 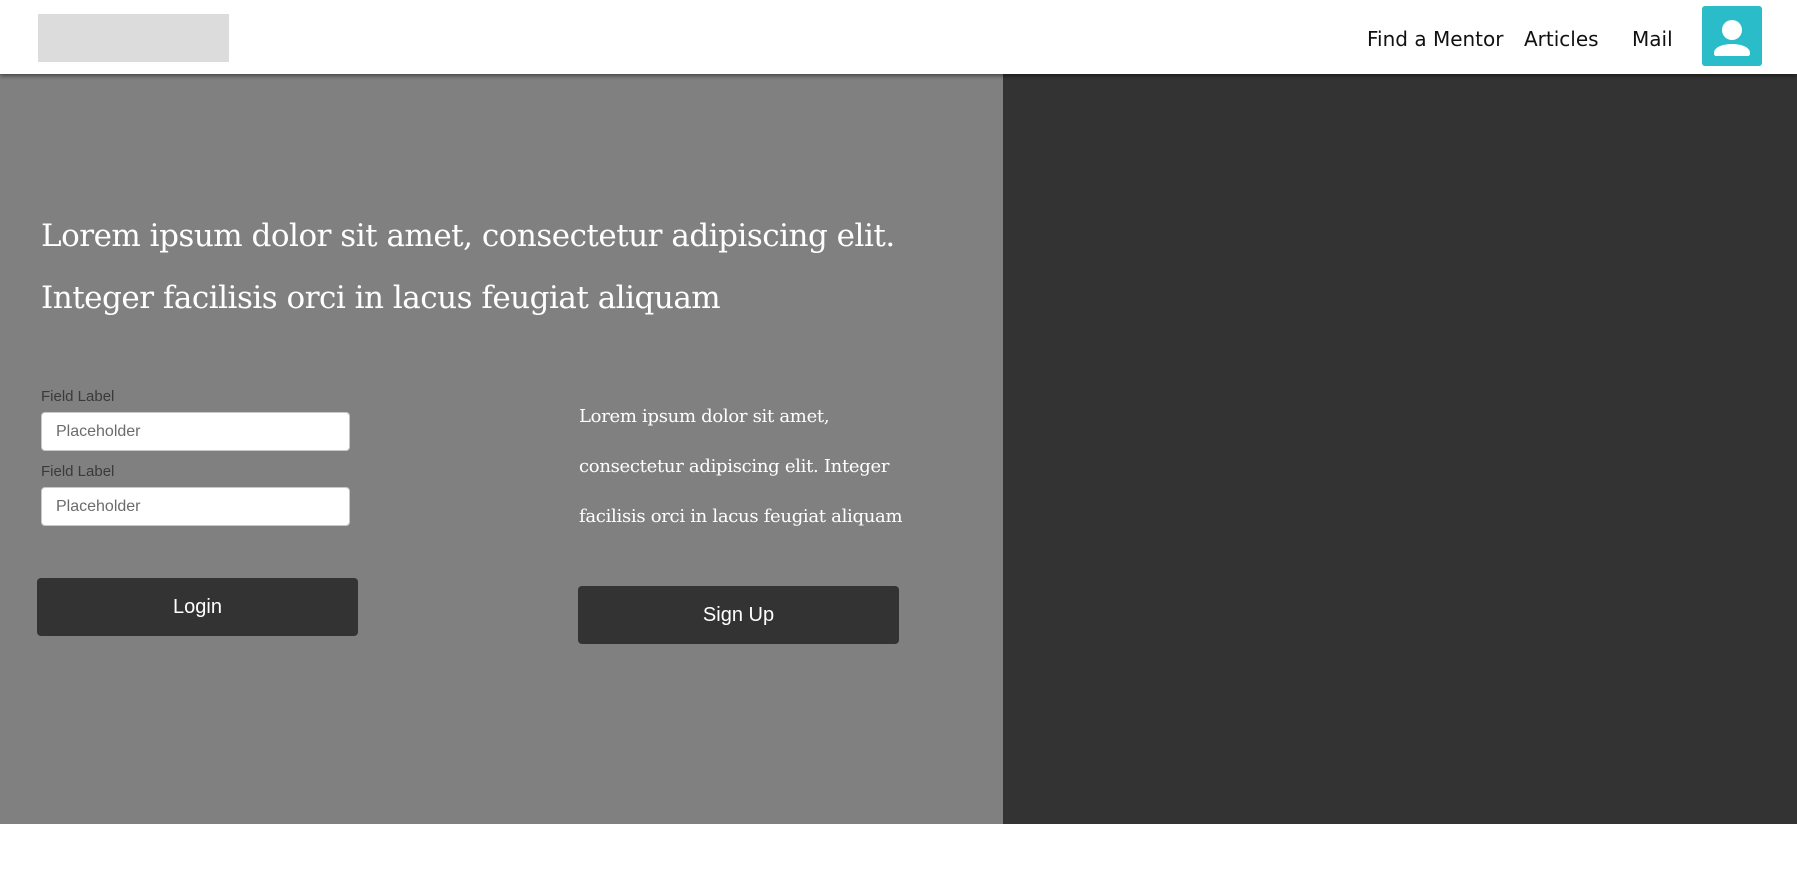 What do you see at coordinates (197, 607) in the screenshot?
I see `login-button: Login` at bounding box center [197, 607].